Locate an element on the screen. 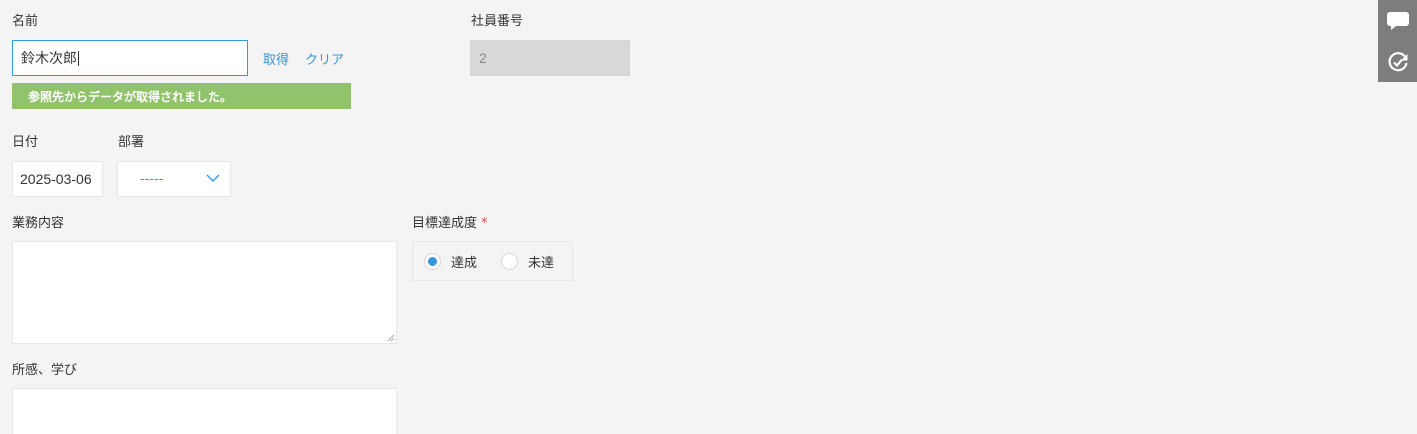 This screenshot has width=1417, height=434. date-input-value: 2025-03-06 is located at coordinates (56, 179).